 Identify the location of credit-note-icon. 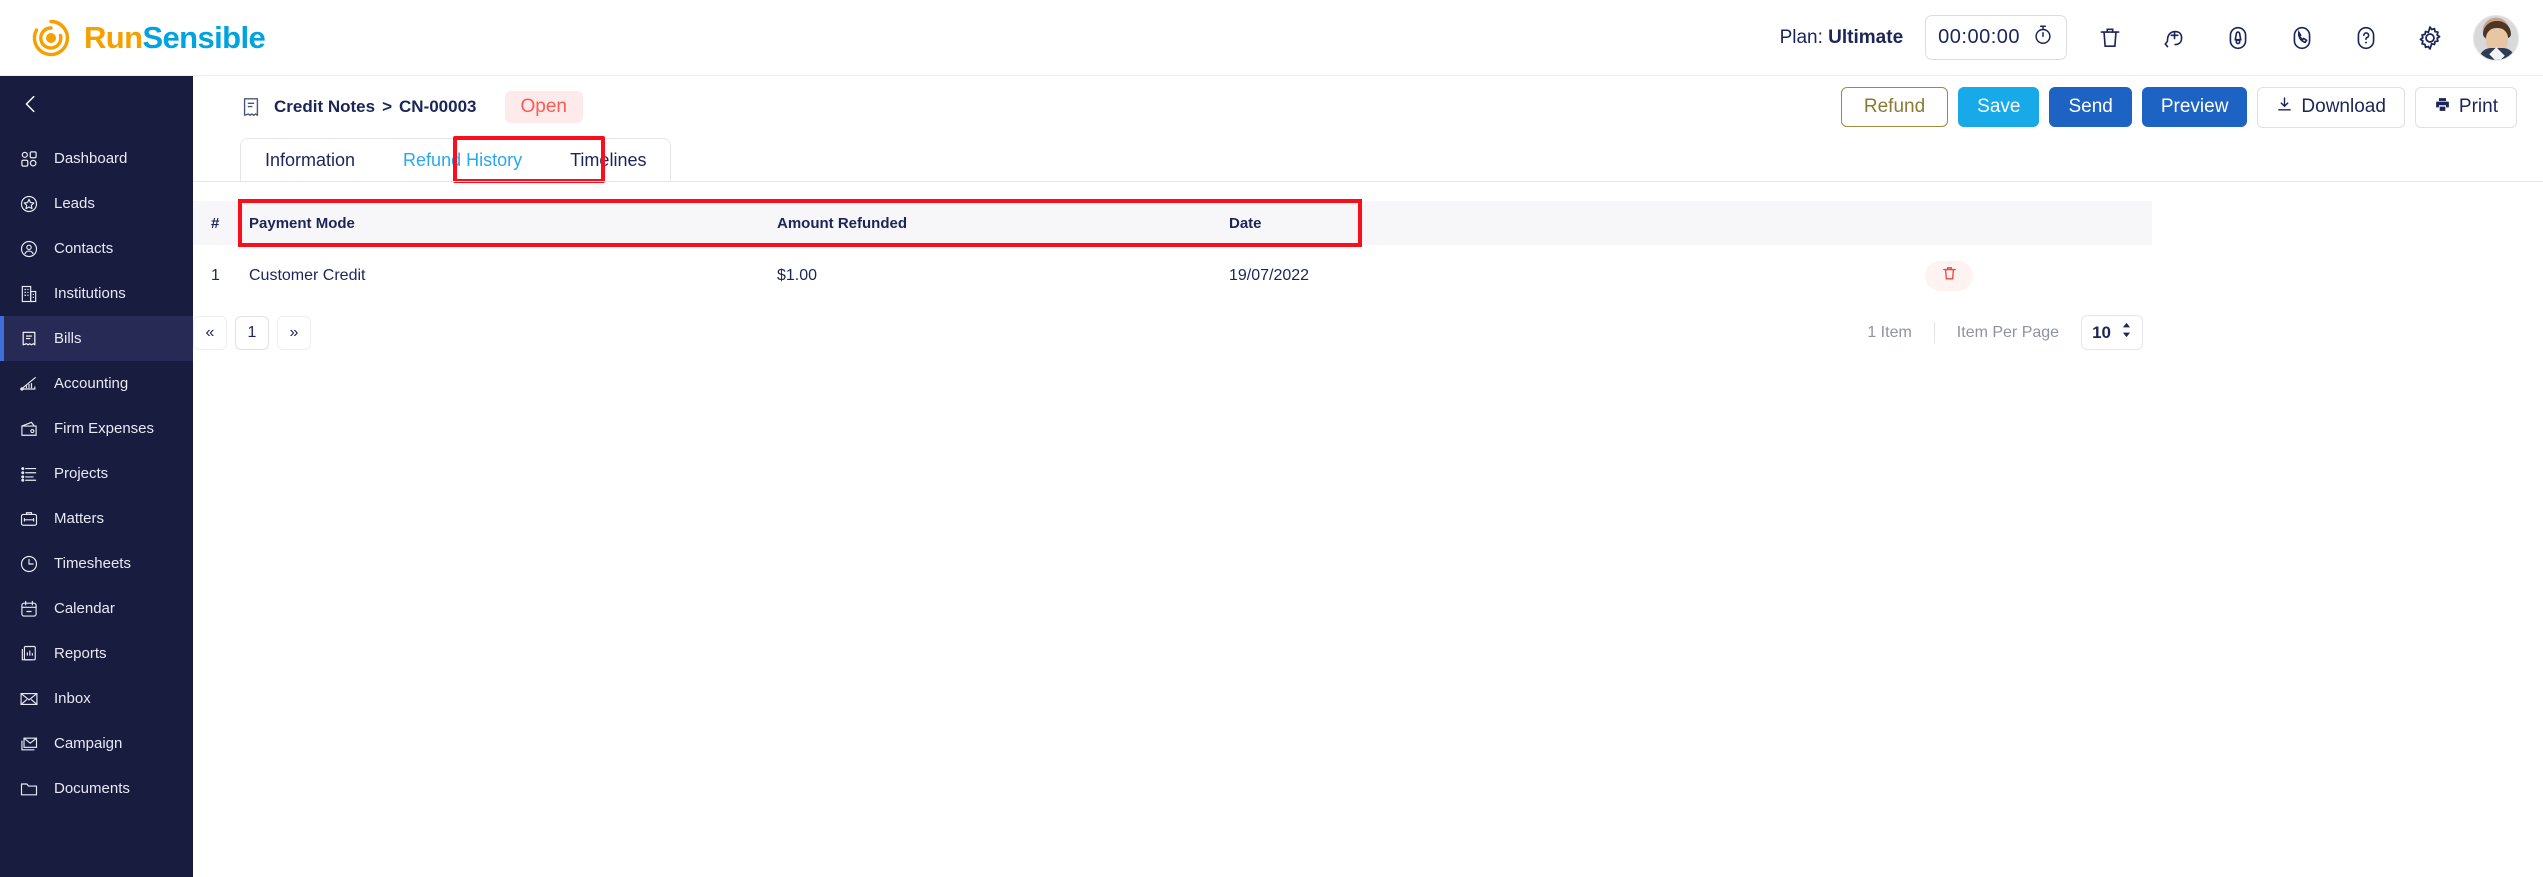
(251, 107).